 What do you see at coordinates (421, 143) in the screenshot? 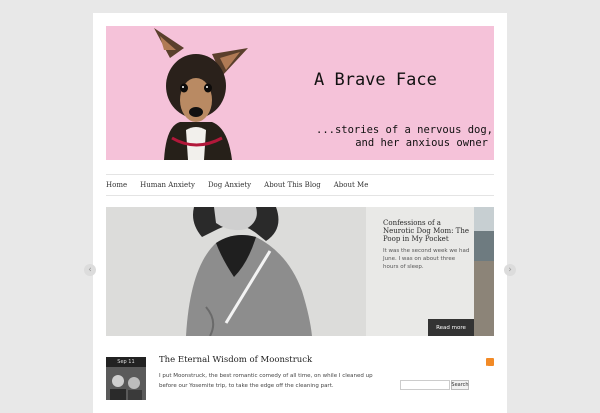
I see `tagline-line-2: and her anxious owner` at bounding box center [421, 143].